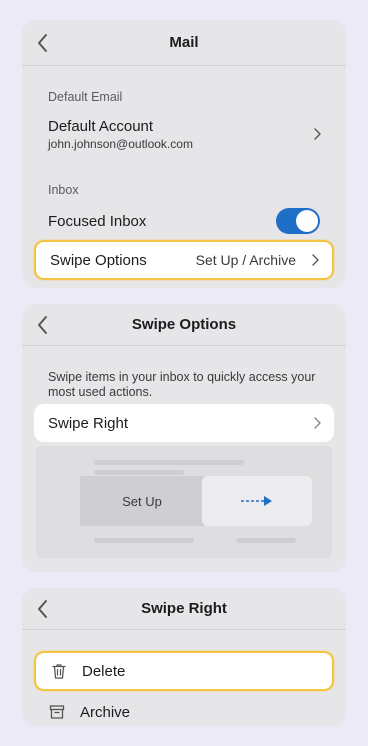 Image resolution: width=368 pixels, height=746 pixels. I want to click on page-title: Swipe Options, so click(184, 324).